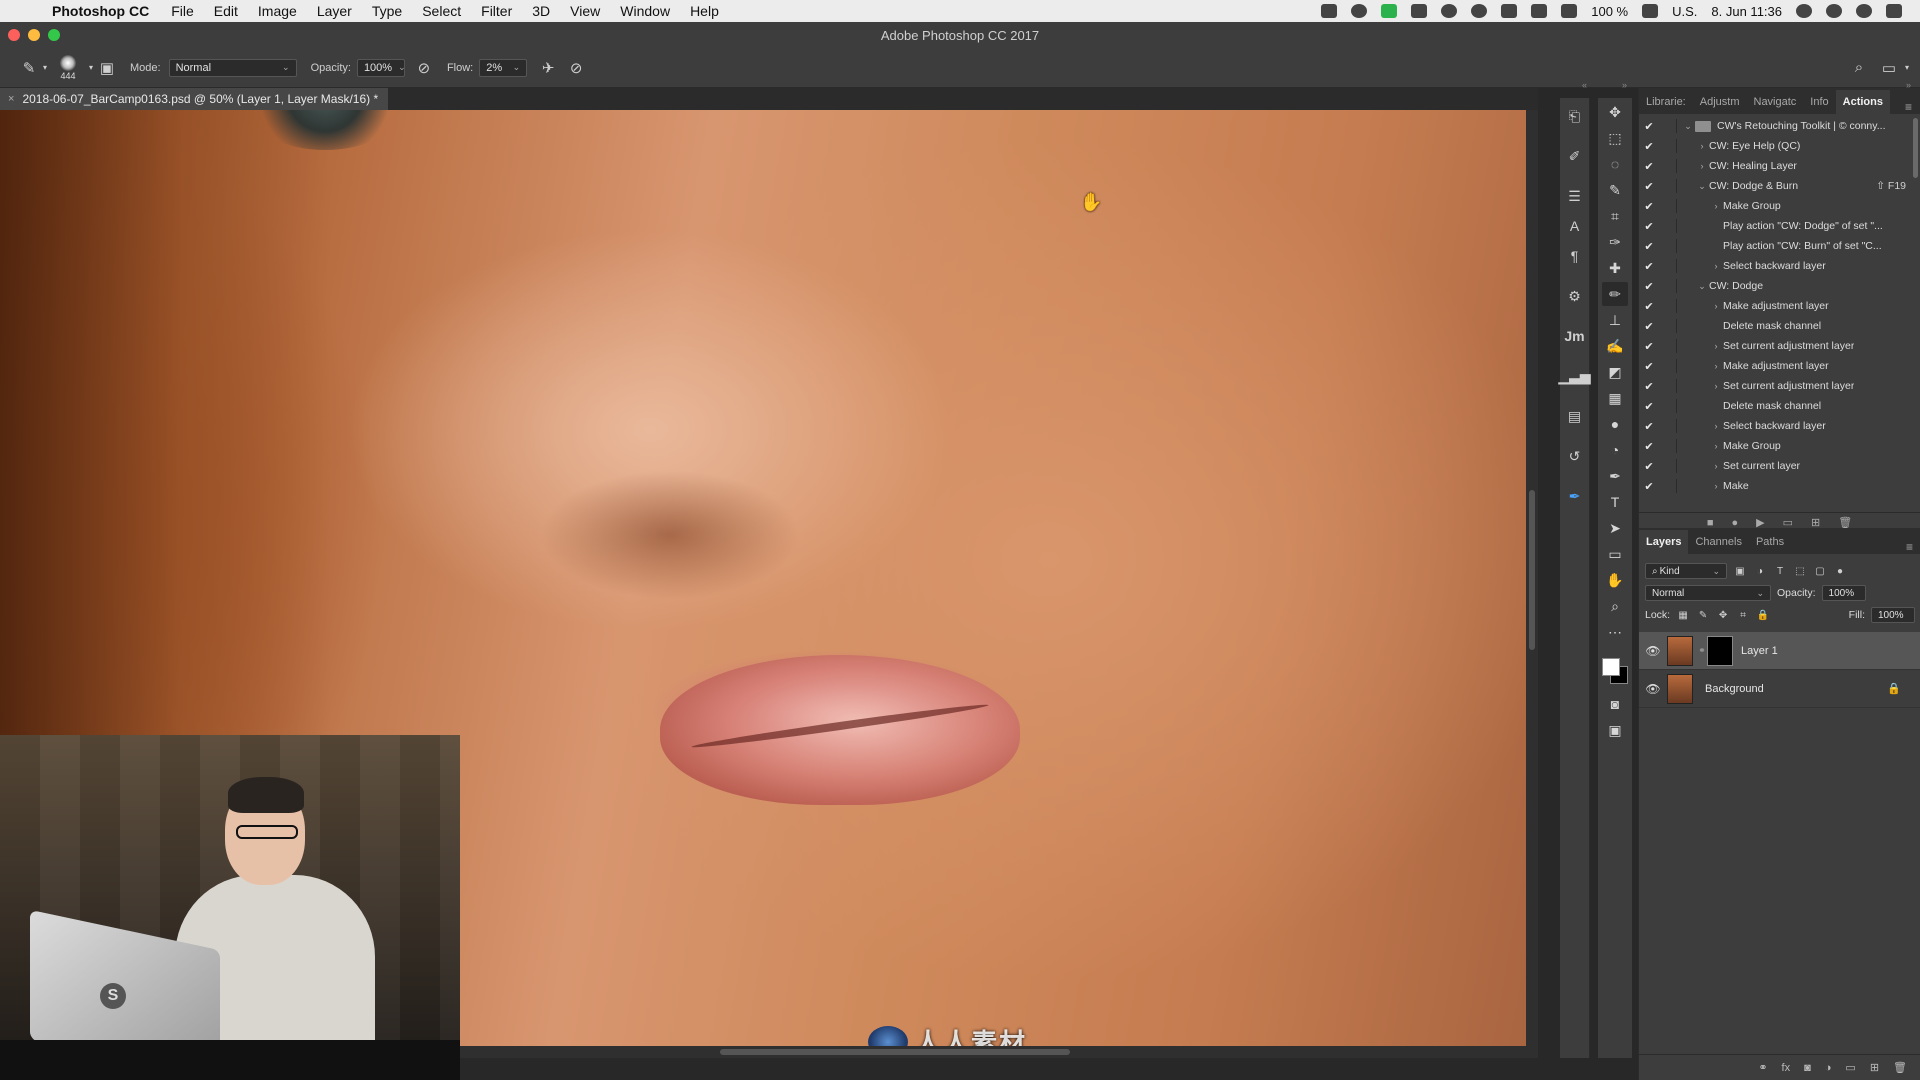 This screenshot has width=1920, height=1080. Describe the element at coordinates (1575, 416) in the screenshot. I see `timeline-icon: ▤` at that location.